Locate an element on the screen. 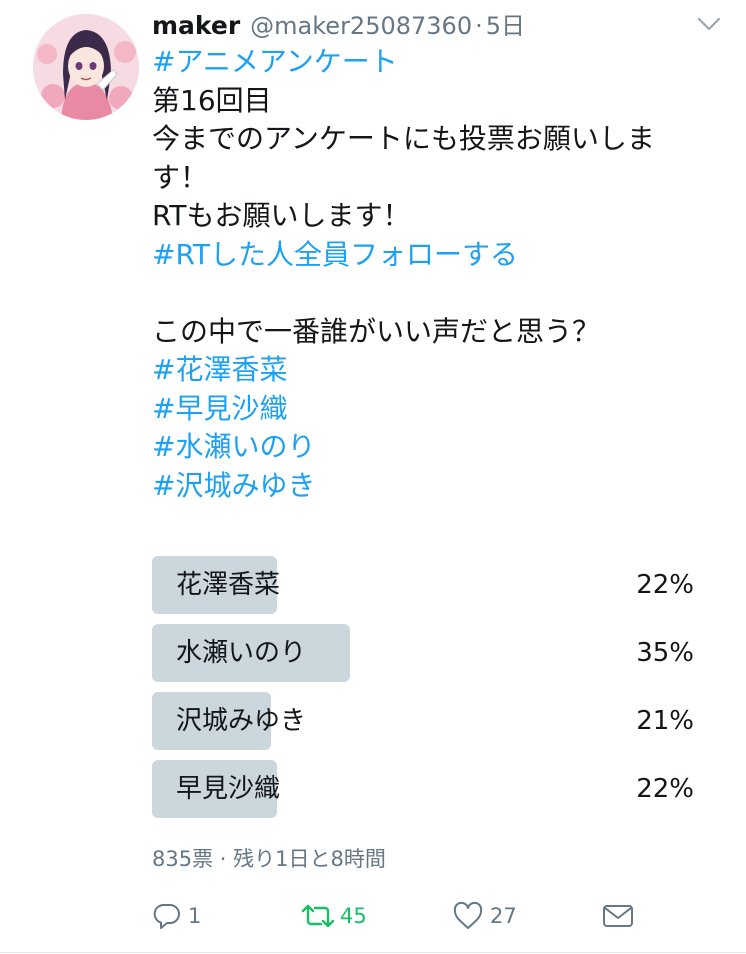  poll-option: 水瀬いのり 35% is located at coordinates (424, 653).